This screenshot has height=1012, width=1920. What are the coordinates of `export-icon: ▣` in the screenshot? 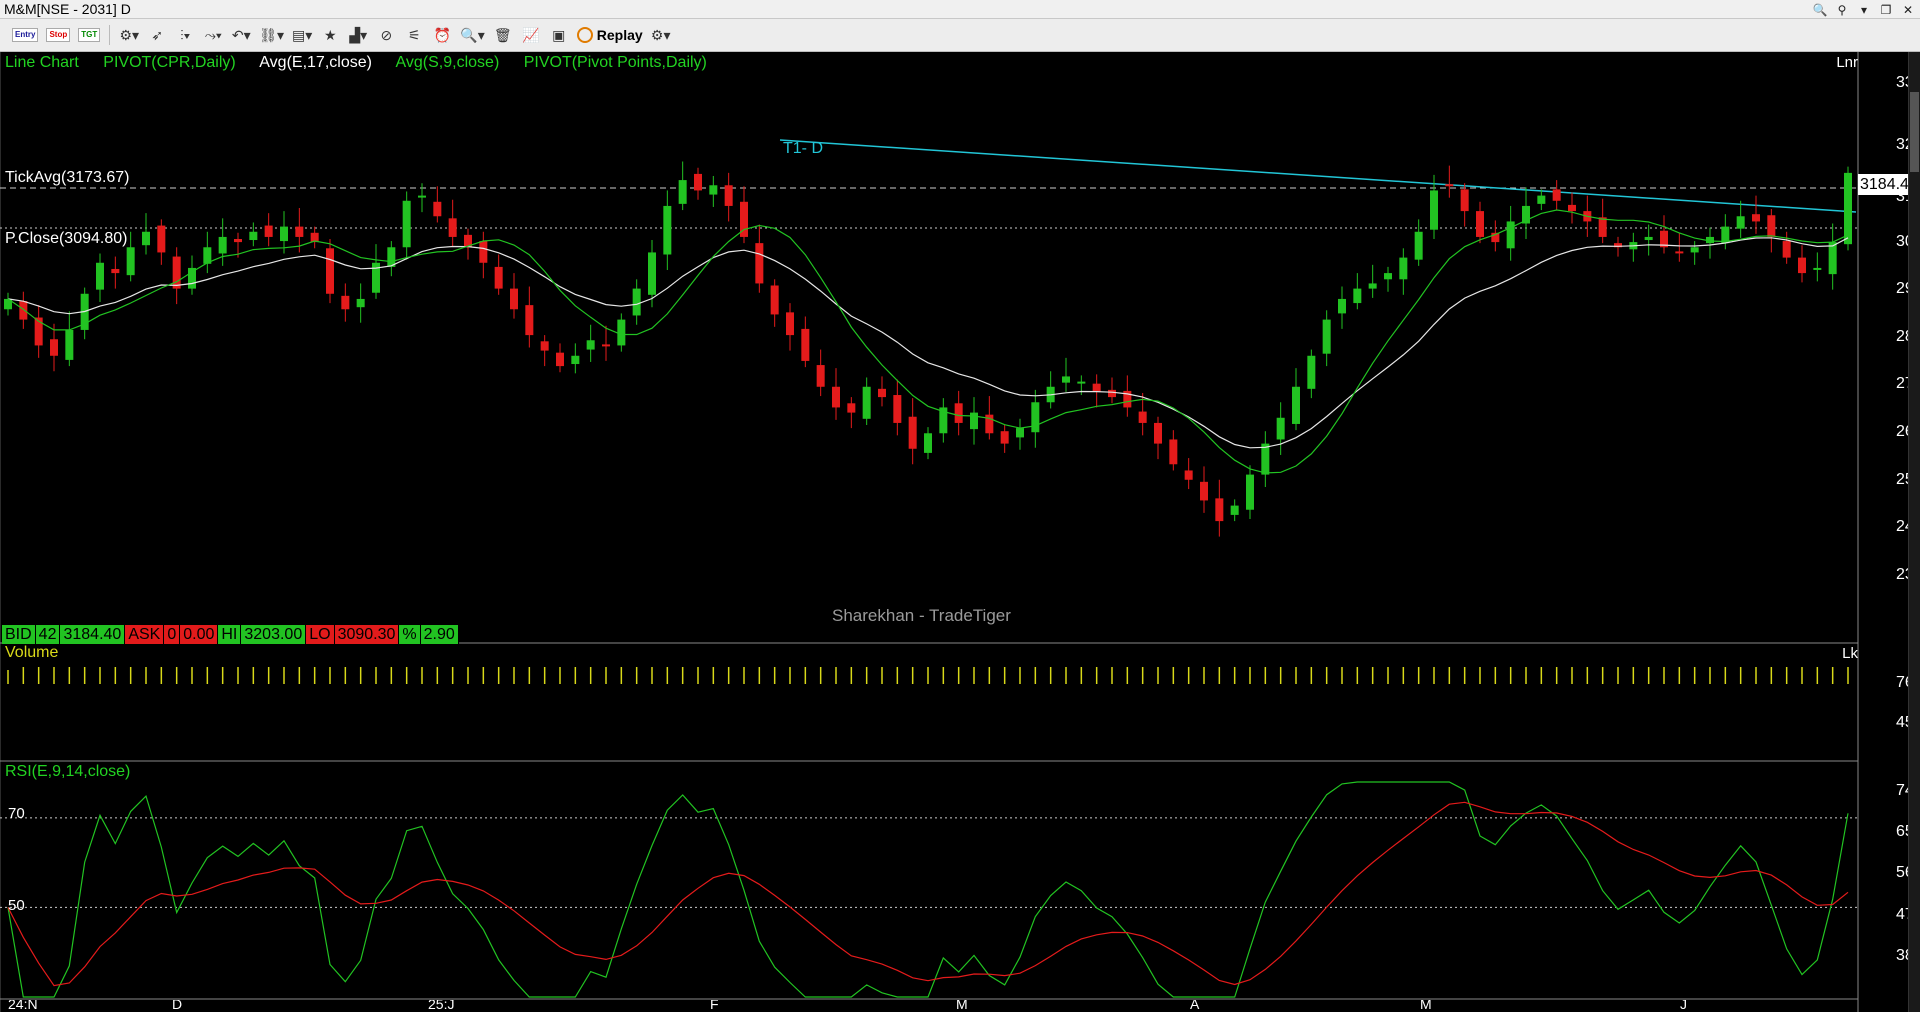 It's located at (559, 35).